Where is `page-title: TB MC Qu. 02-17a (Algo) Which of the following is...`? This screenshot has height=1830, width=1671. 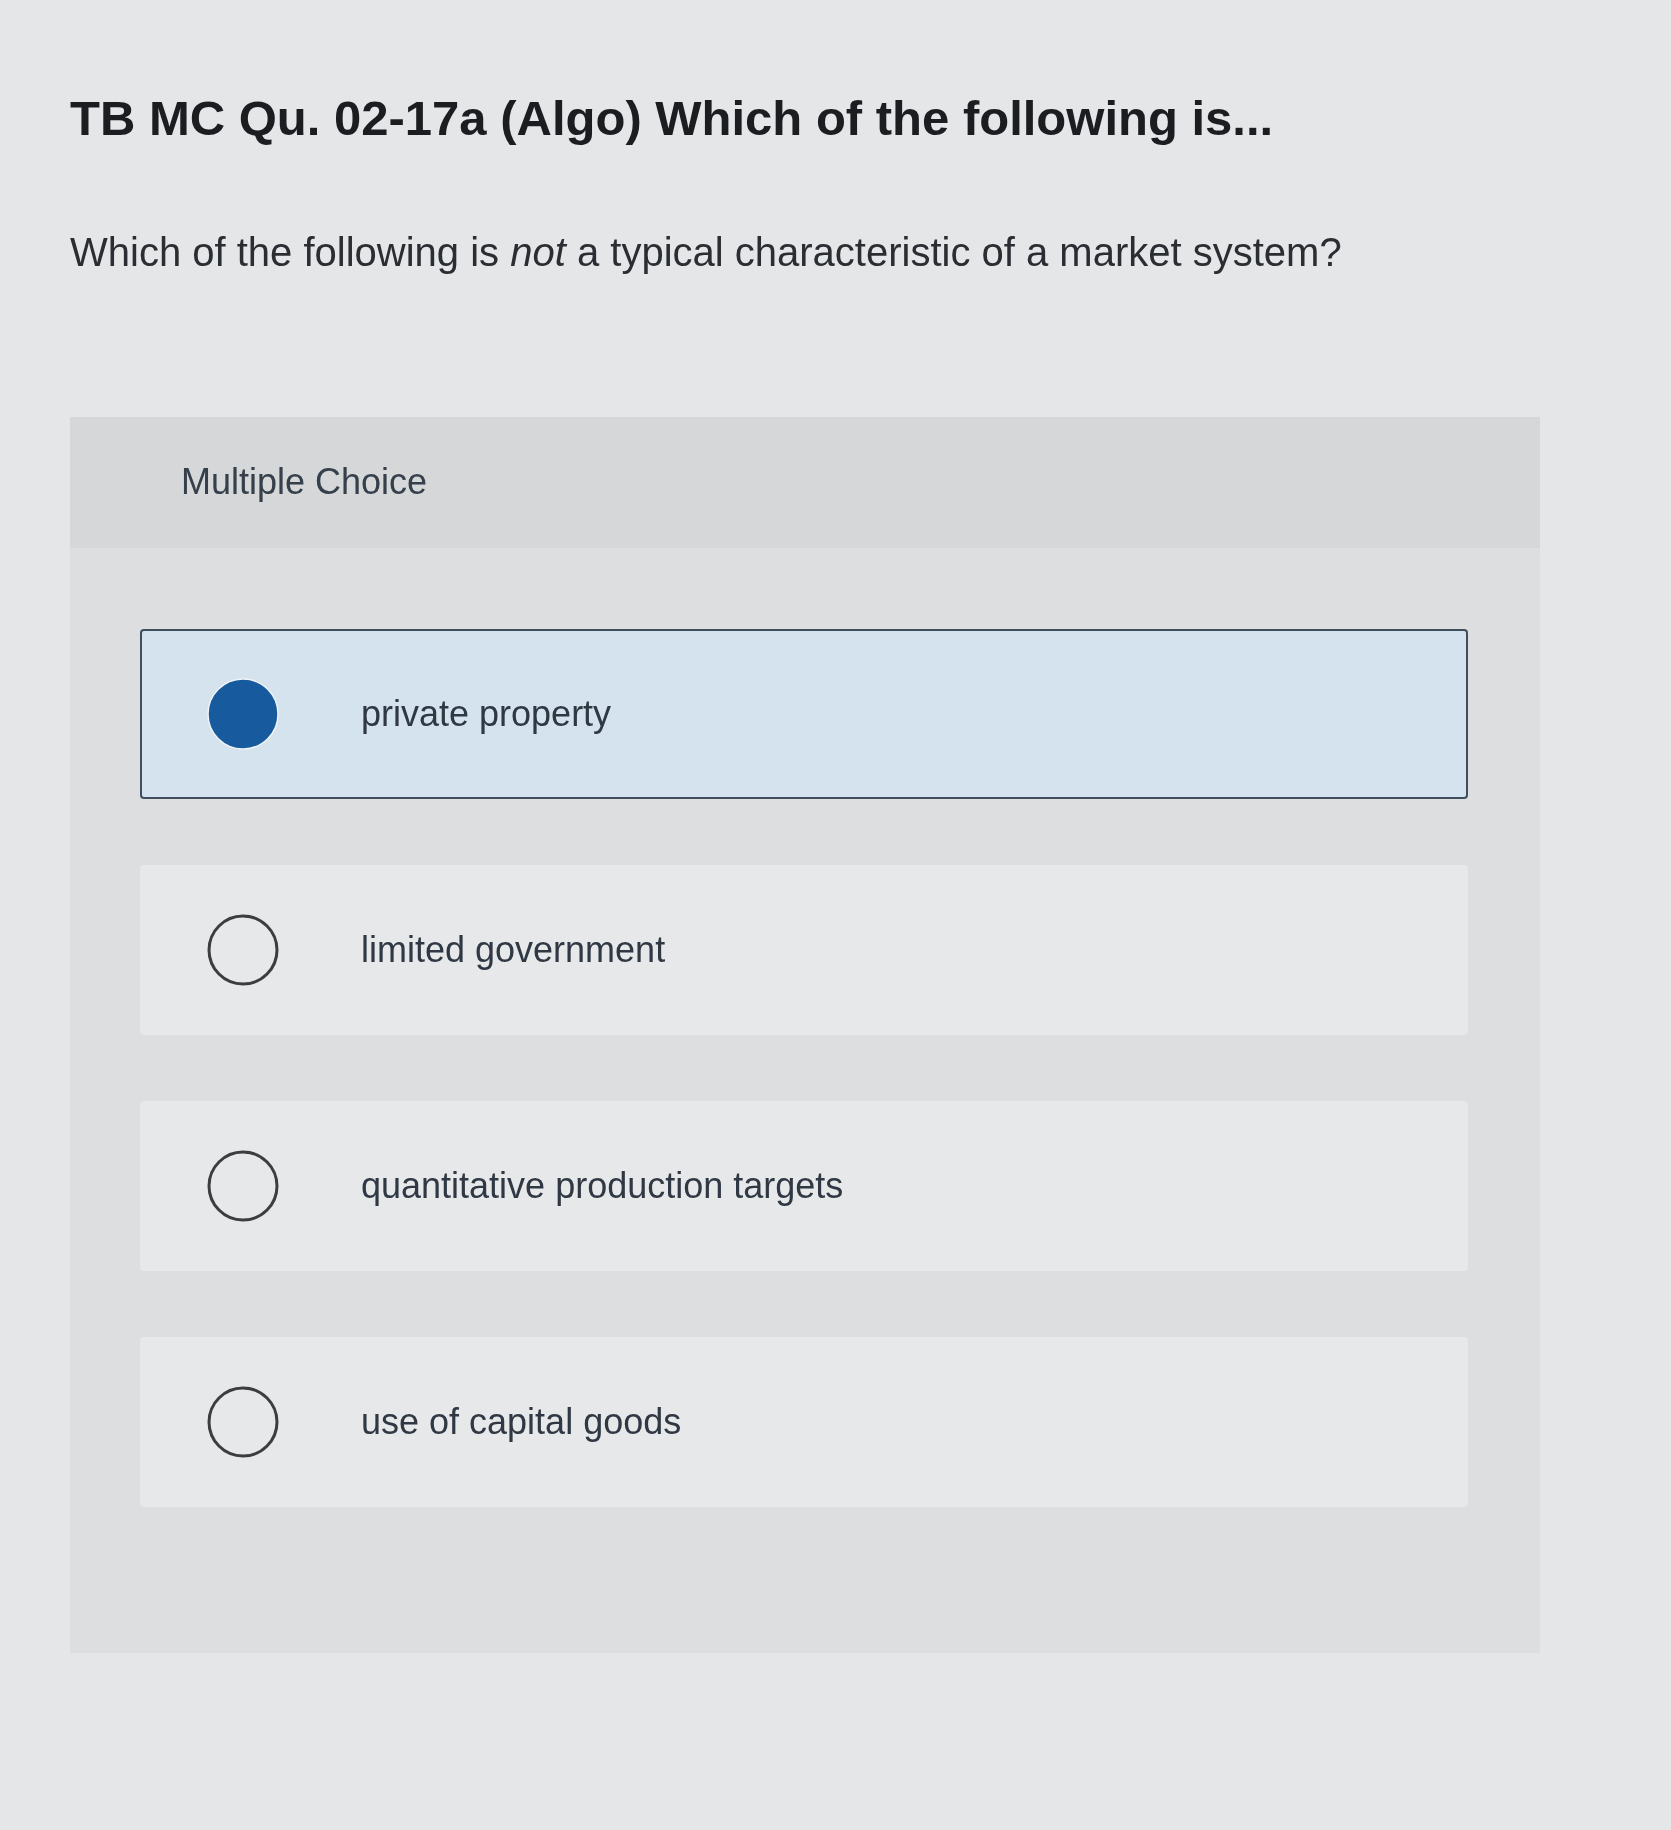
page-title: TB MC Qu. 02-17a (Algo) Which of the following is... is located at coordinates (672, 118).